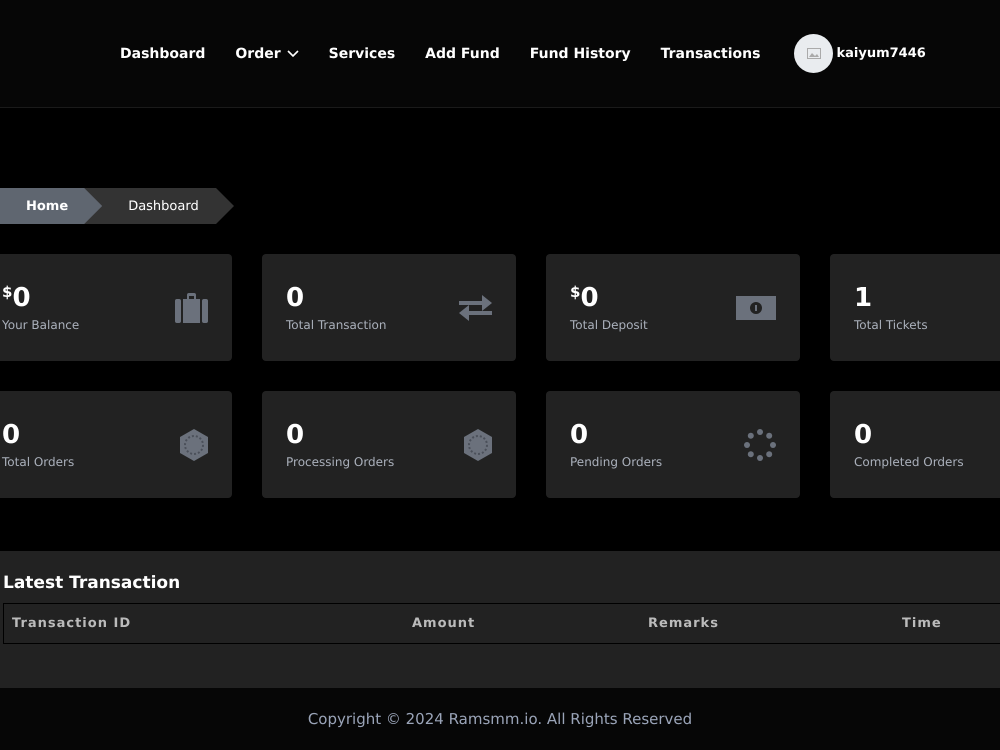 Image resolution: width=1000 pixels, height=750 pixels. What do you see at coordinates (38, 461) in the screenshot?
I see `stat-label: Total Orders` at bounding box center [38, 461].